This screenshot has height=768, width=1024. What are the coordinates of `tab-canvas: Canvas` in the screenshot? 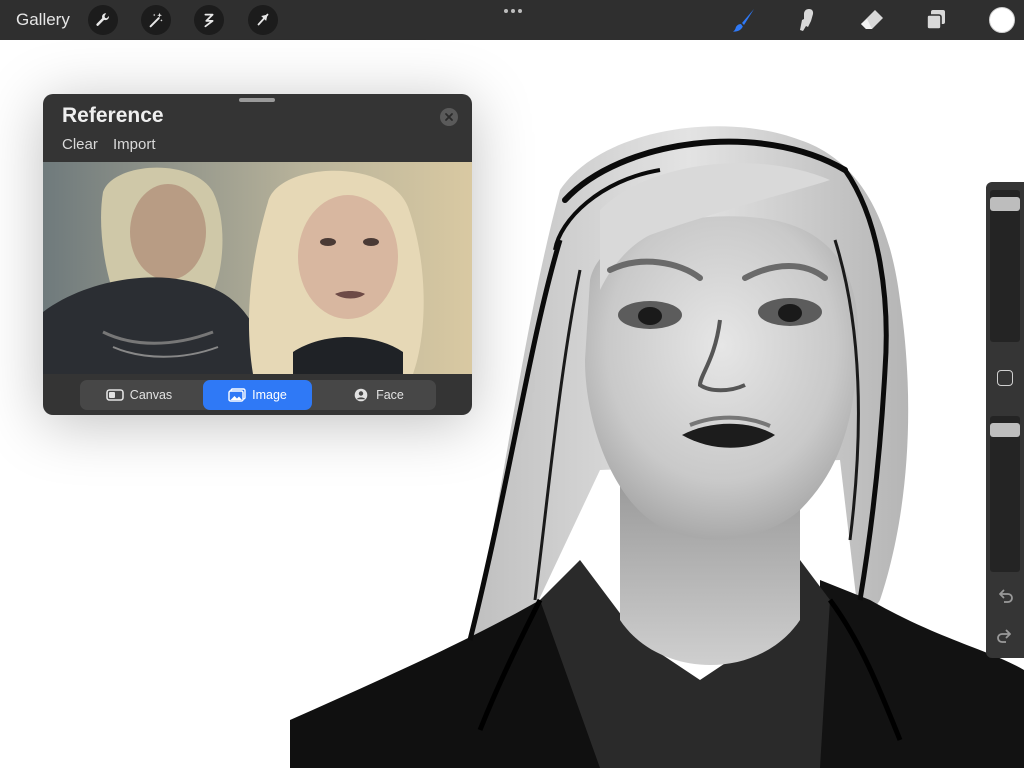 It's located at (139, 395).